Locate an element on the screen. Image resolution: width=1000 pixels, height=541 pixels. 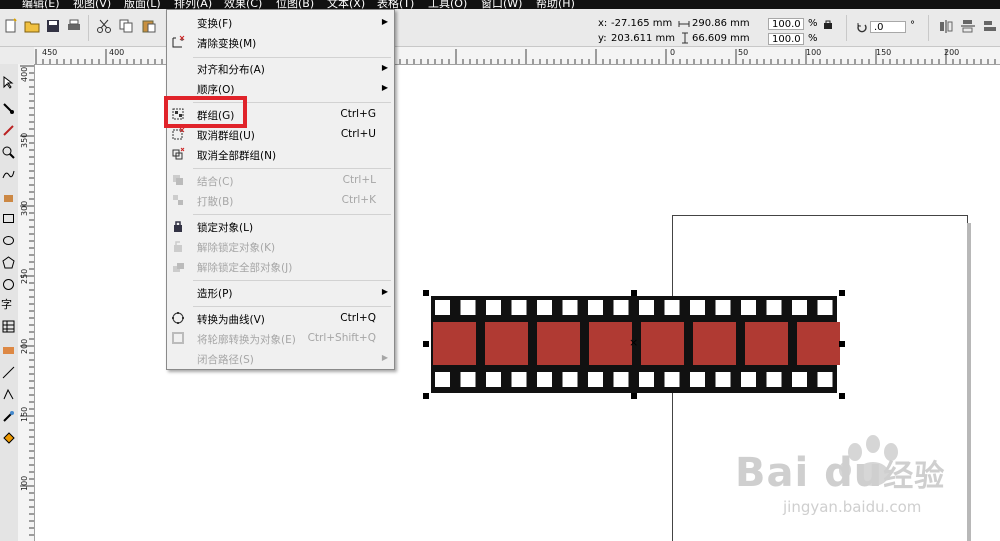
paste-icon is located at coordinates (149, 26).